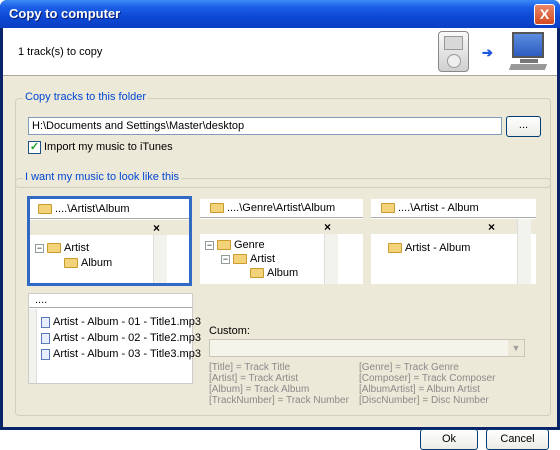 The width and height of the screenshot is (560, 450). Describe the element at coordinates (109, 241) in the screenshot. I see `layout-option-artist-album: ....\Artist\Album × − Artist Album` at that location.